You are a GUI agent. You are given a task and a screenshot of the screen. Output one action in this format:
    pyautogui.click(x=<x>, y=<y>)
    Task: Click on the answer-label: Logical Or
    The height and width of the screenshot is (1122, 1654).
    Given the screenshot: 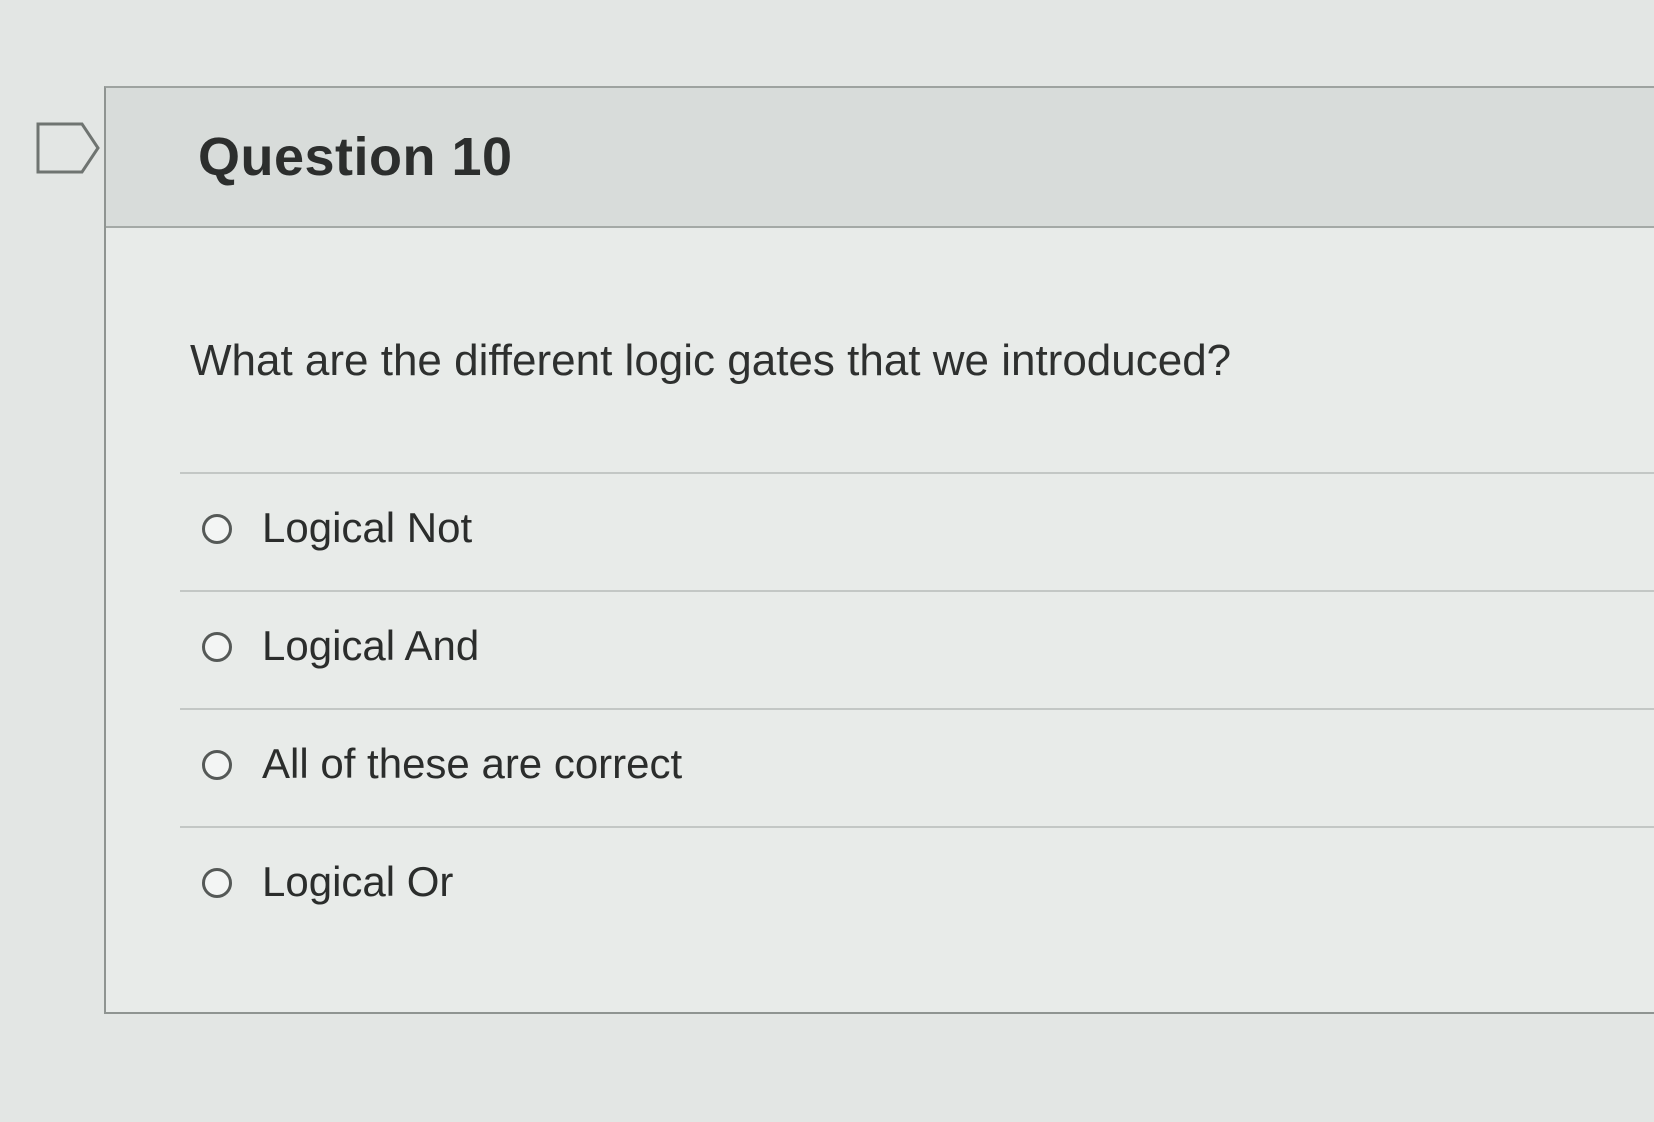 What is the action you would take?
    pyautogui.click(x=357, y=882)
    